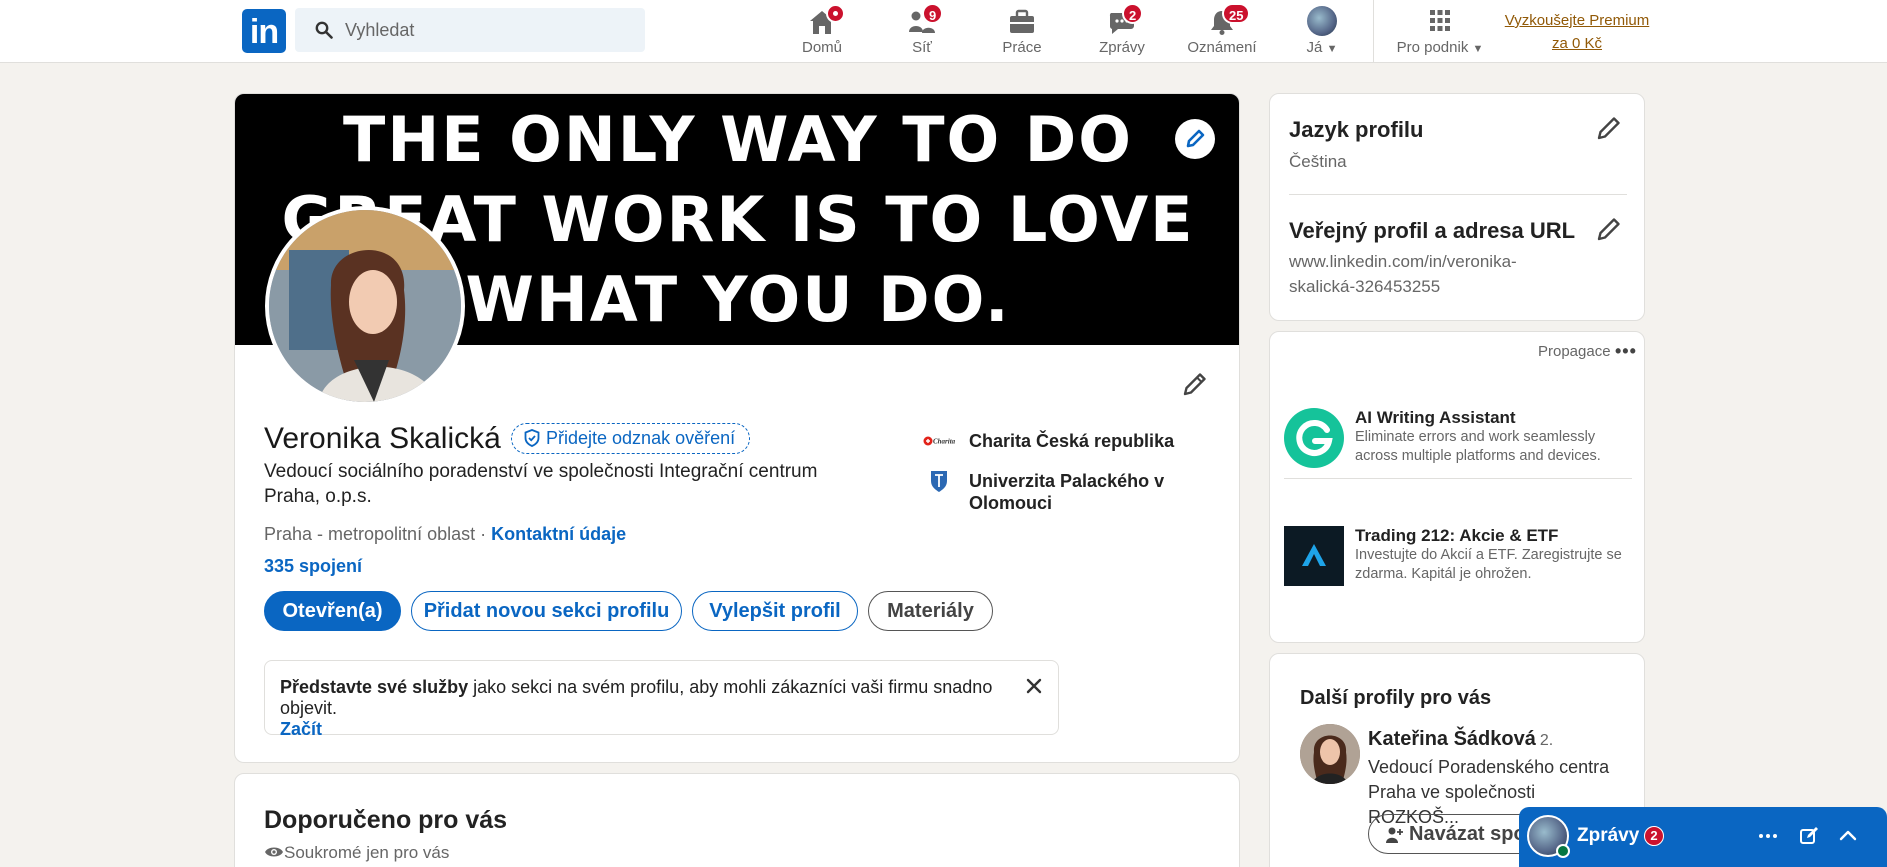  What do you see at coordinates (301, 729) in the screenshot?
I see `notice-start-link: Začít` at bounding box center [301, 729].